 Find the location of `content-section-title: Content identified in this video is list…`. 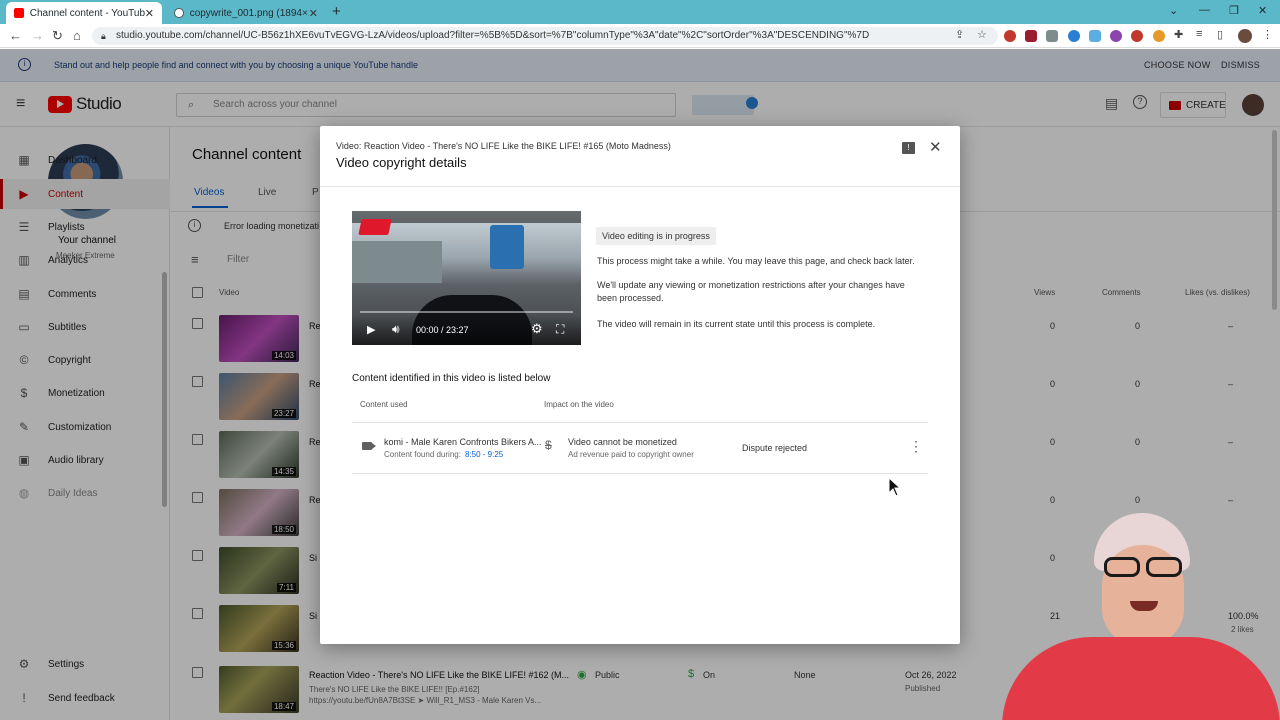

content-section-title: Content identified in this video is list… is located at coordinates (451, 378).